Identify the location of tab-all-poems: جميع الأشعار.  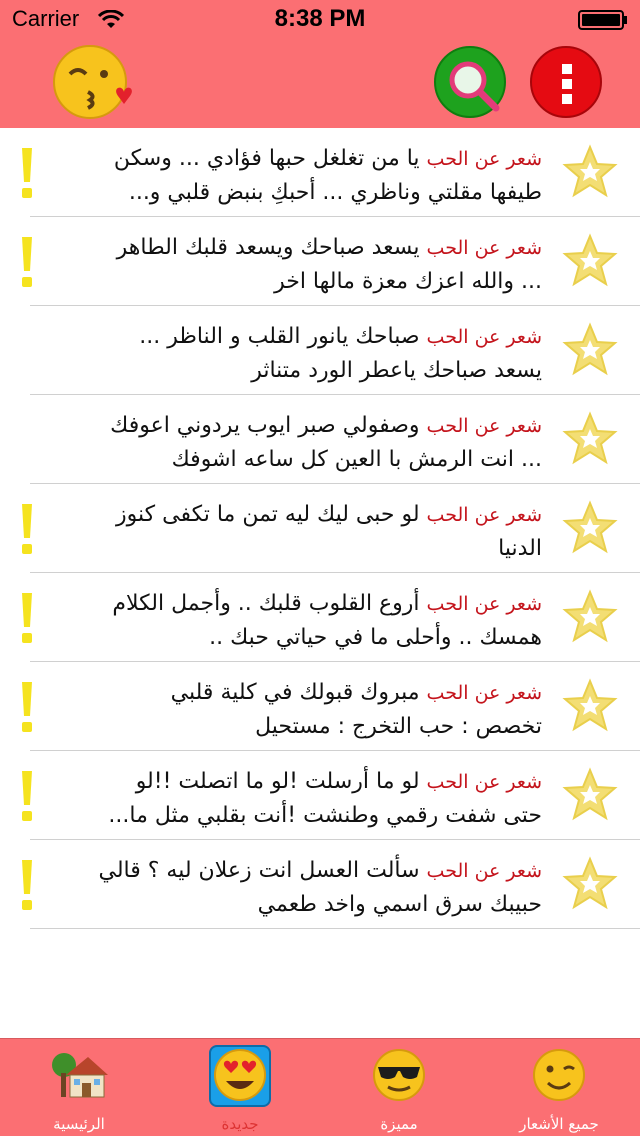
(559, 1087).